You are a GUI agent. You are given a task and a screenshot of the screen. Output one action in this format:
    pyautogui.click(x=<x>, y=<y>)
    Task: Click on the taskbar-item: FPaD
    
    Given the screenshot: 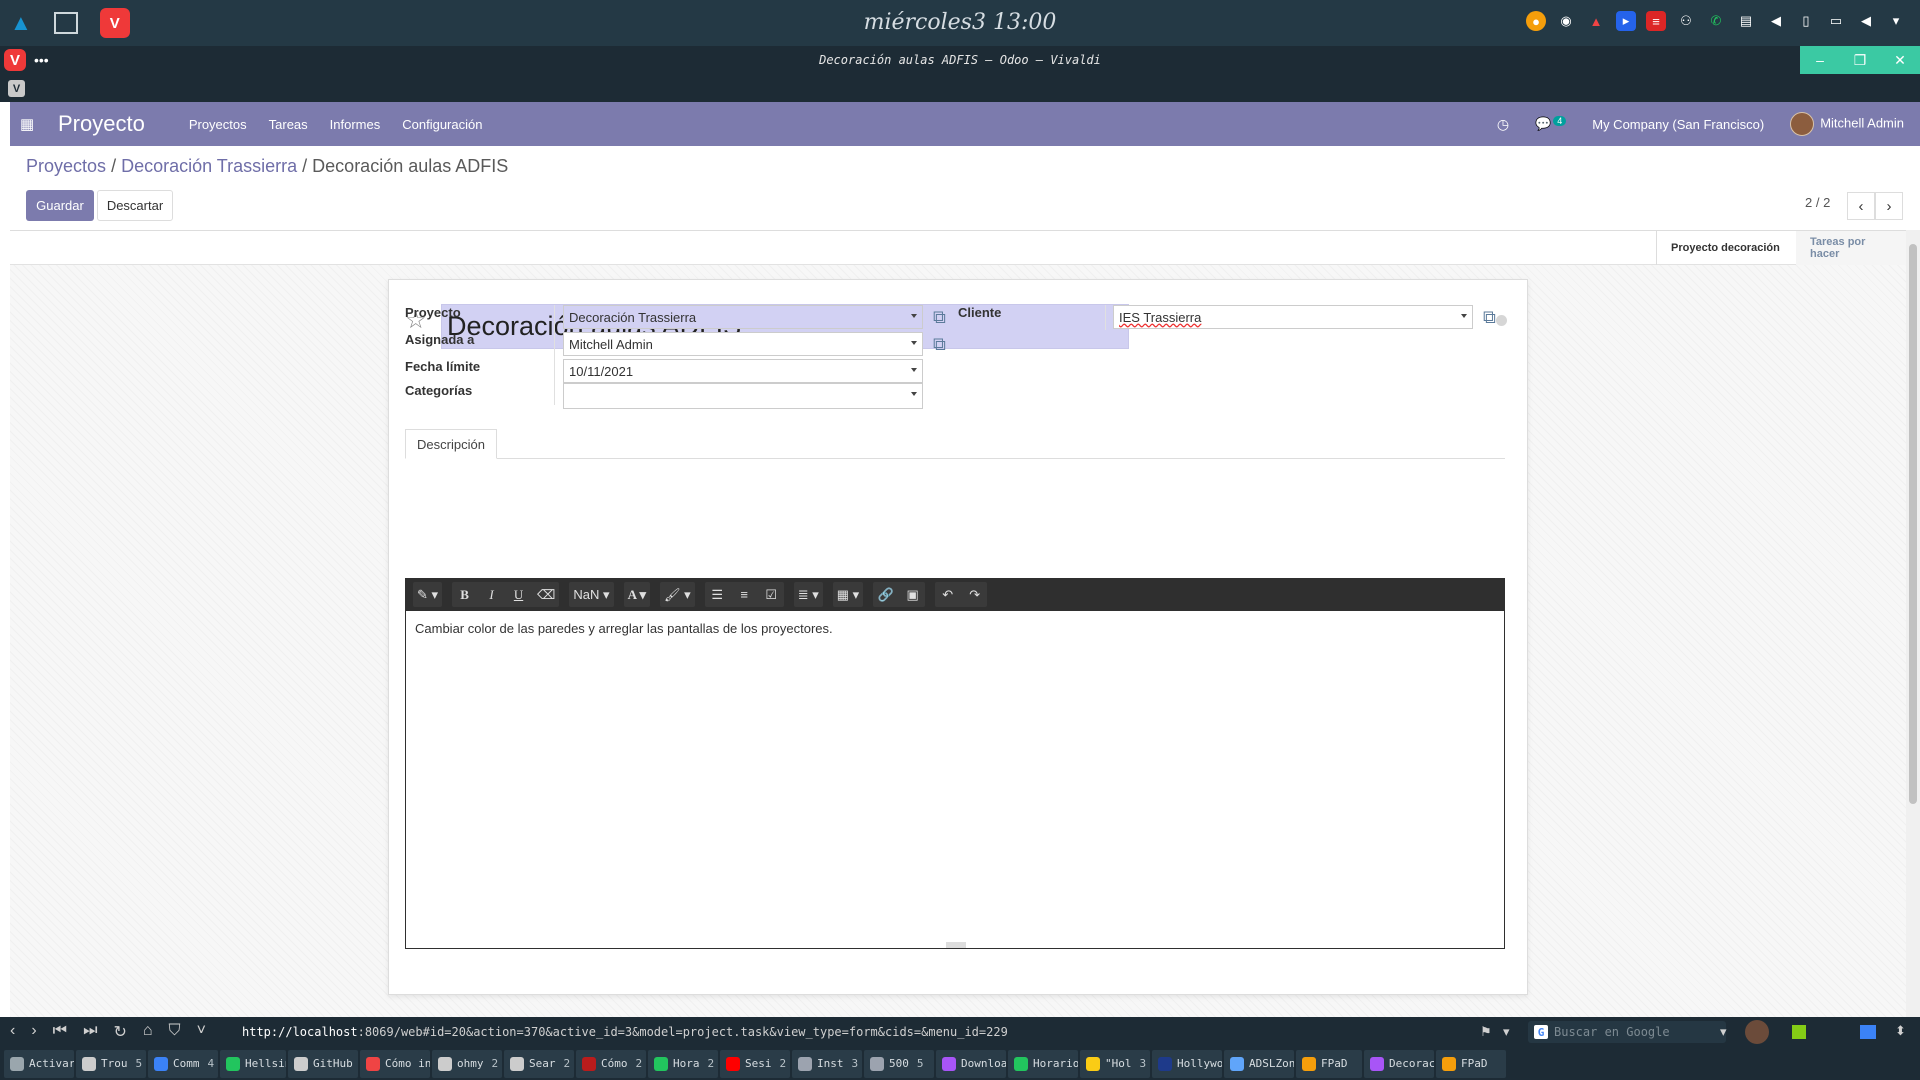 What is the action you would take?
    pyautogui.click(x=1329, y=1063)
    